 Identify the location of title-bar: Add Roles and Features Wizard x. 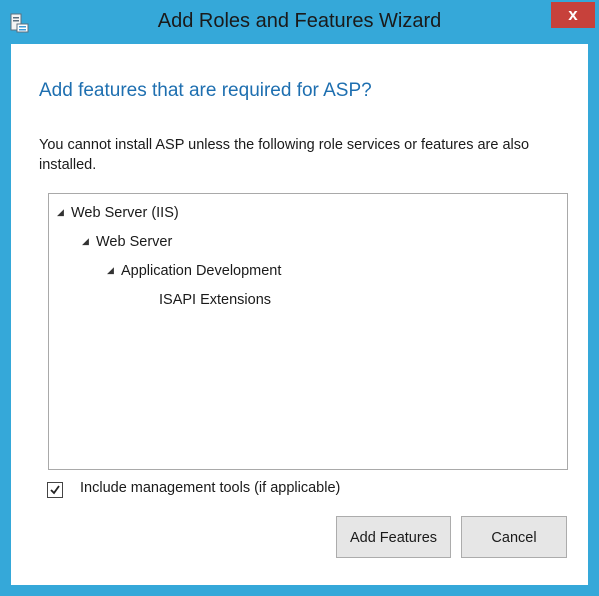
(299, 22).